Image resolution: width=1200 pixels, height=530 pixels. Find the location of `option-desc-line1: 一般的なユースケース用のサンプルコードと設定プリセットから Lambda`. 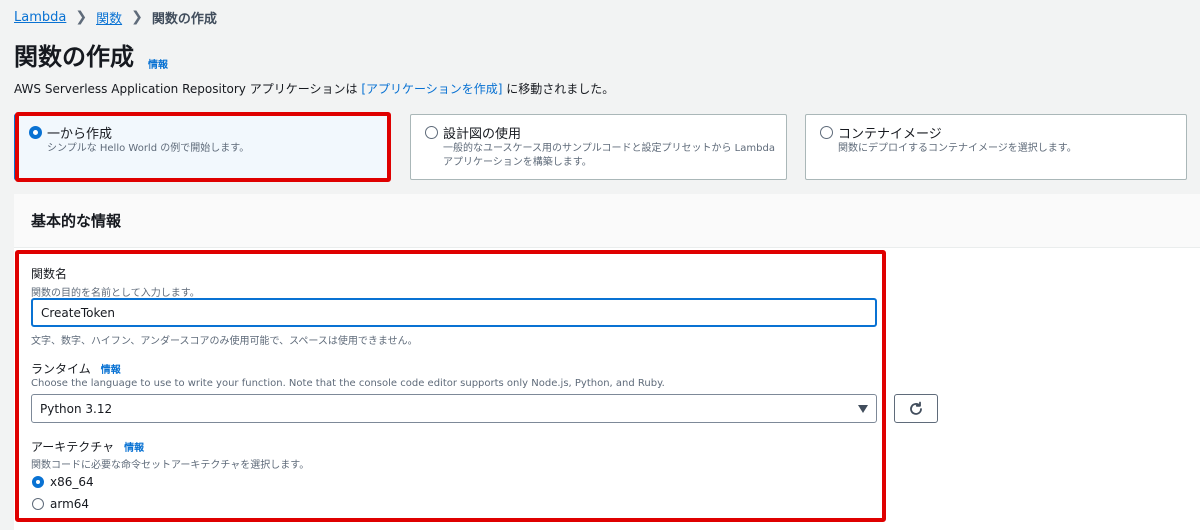

option-desc-line1: 一般的なユースケース用のサンプルコードと設定プリセットから Lambda is located at coordinates (609, 148).